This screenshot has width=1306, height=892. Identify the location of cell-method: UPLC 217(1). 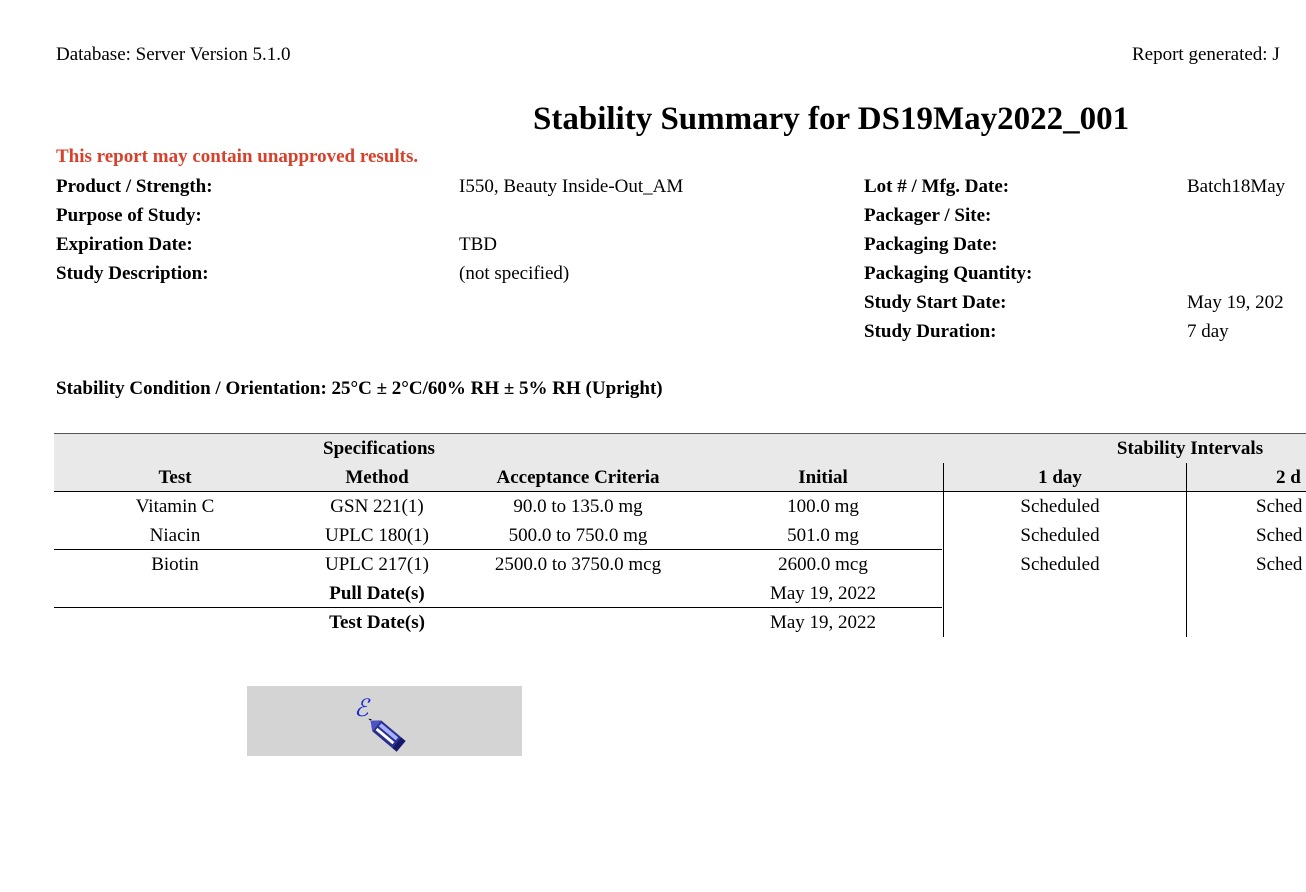
(377, 564).